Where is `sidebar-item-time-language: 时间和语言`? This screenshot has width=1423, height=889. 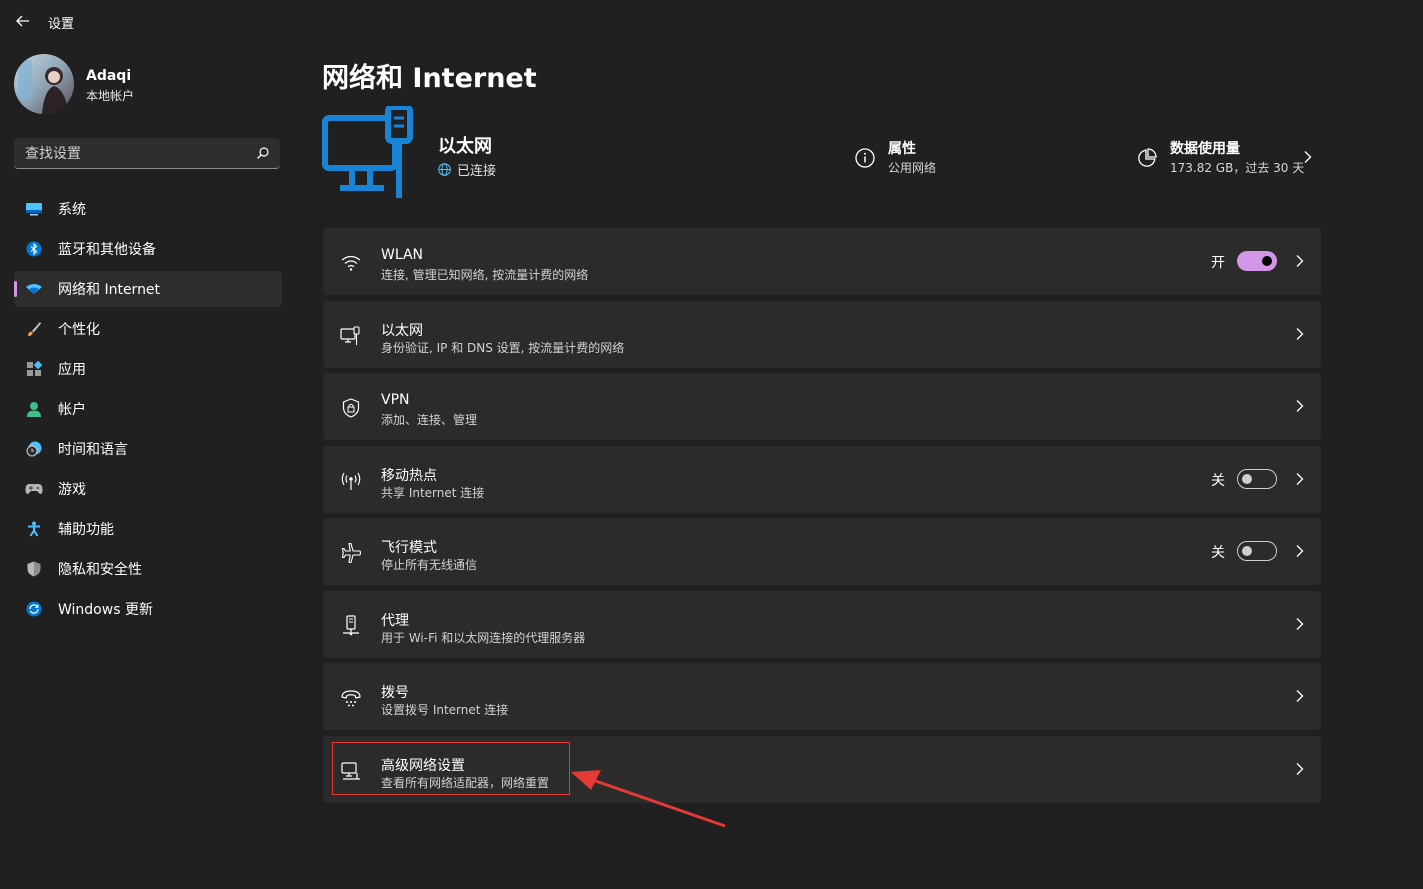 sidebar-item-time-language: 时间和语言 is located at coordinates (148, 449).